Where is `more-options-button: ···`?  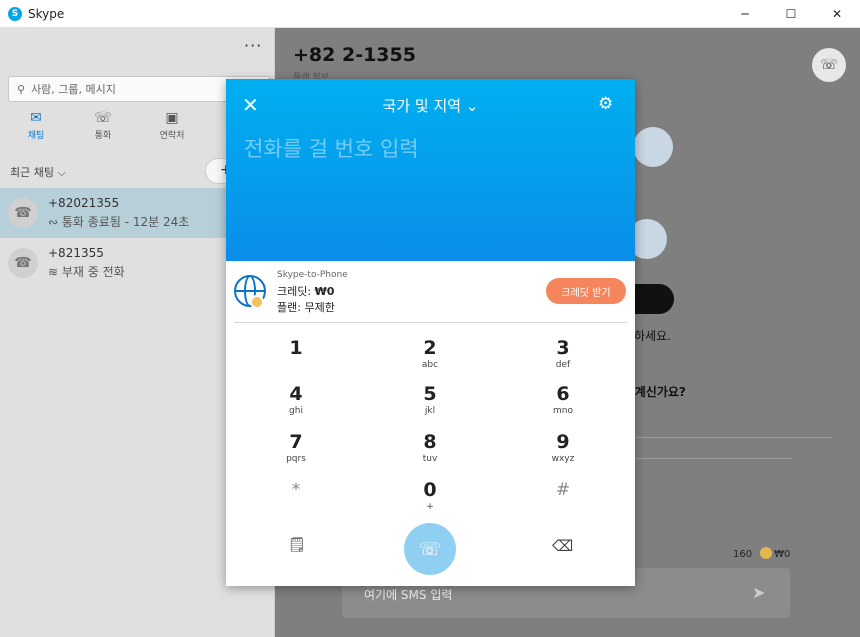 more-options-button: ··· is located at coordinates (253, 45).